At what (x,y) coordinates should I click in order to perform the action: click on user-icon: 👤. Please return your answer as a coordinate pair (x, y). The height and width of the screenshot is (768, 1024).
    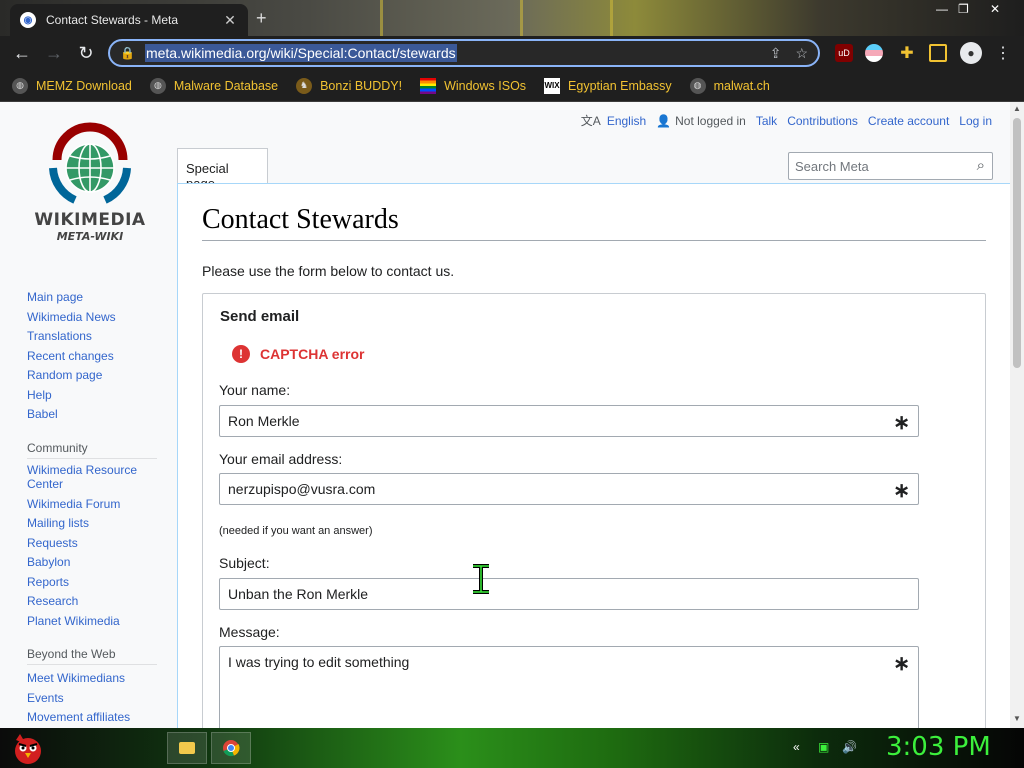
    Looking at the image, I should click on (664, 120).